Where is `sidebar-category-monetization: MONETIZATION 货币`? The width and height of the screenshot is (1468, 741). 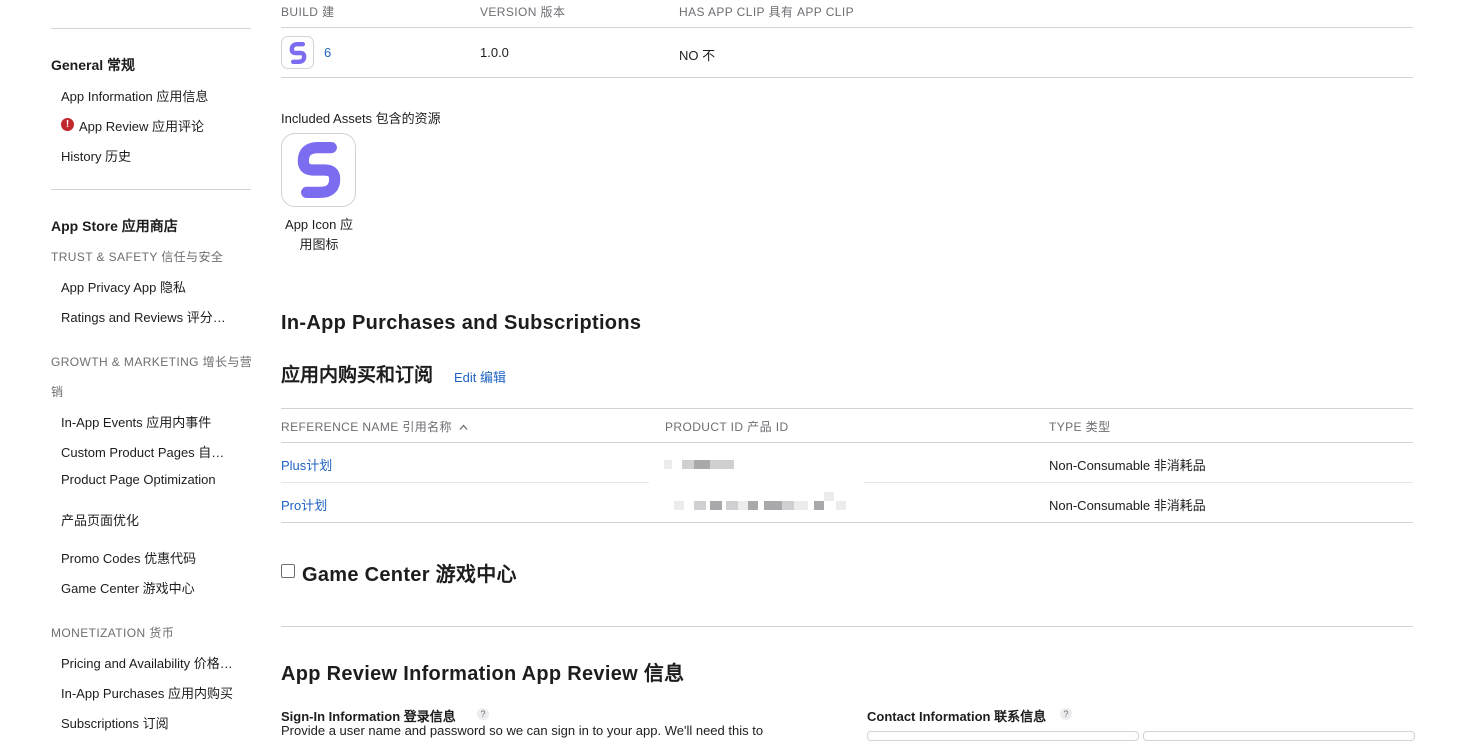
sidebar-category-monetization: MONETIZATION 货币 is located at coordinates (113, 633).